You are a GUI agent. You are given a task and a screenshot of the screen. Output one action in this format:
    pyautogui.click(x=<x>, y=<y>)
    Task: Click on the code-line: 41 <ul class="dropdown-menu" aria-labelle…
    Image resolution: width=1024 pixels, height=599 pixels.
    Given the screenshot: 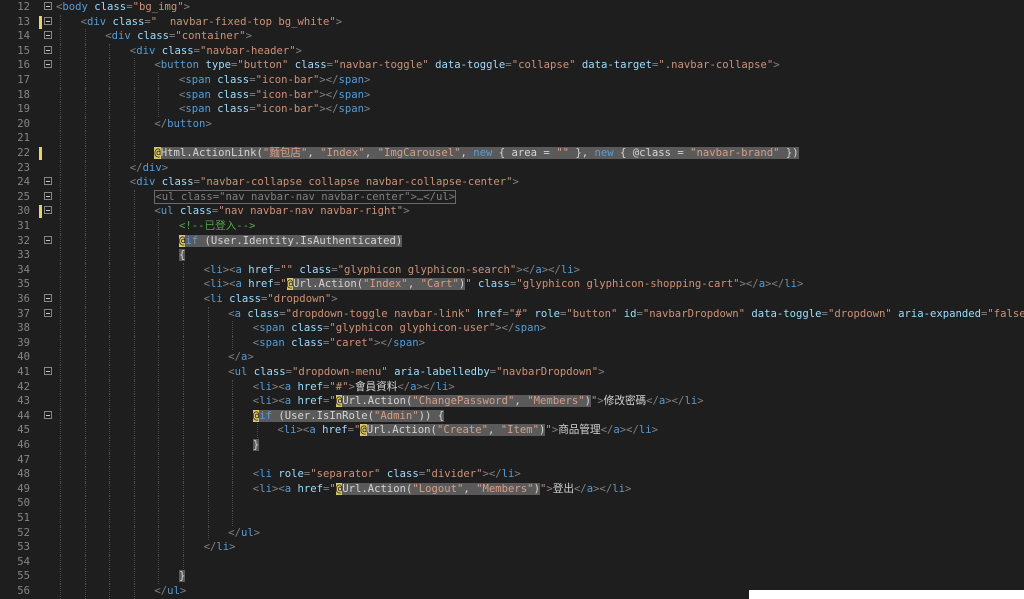 What is the action you would take?
    pyautogui.click(x=512, y=372)
    